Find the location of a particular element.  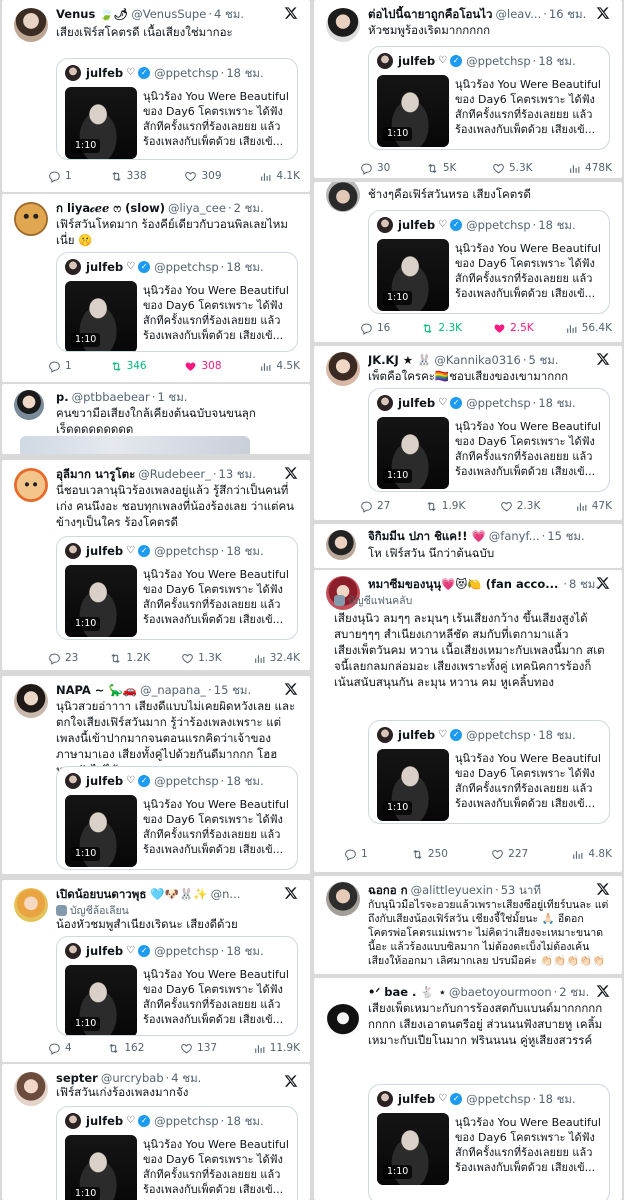

views-button: 4.1K is located at coordinates (279, 176).